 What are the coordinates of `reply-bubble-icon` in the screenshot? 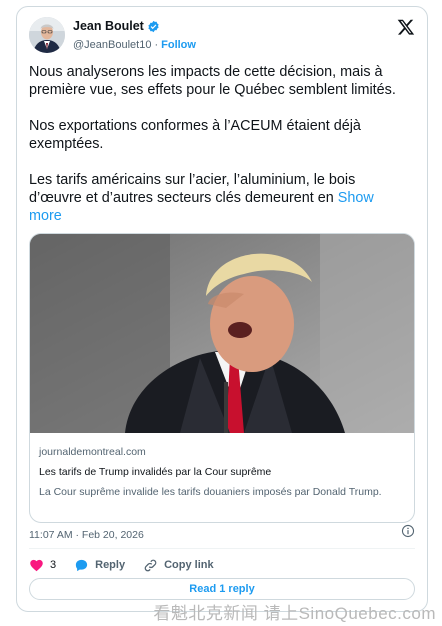 It's located at (82, 565).